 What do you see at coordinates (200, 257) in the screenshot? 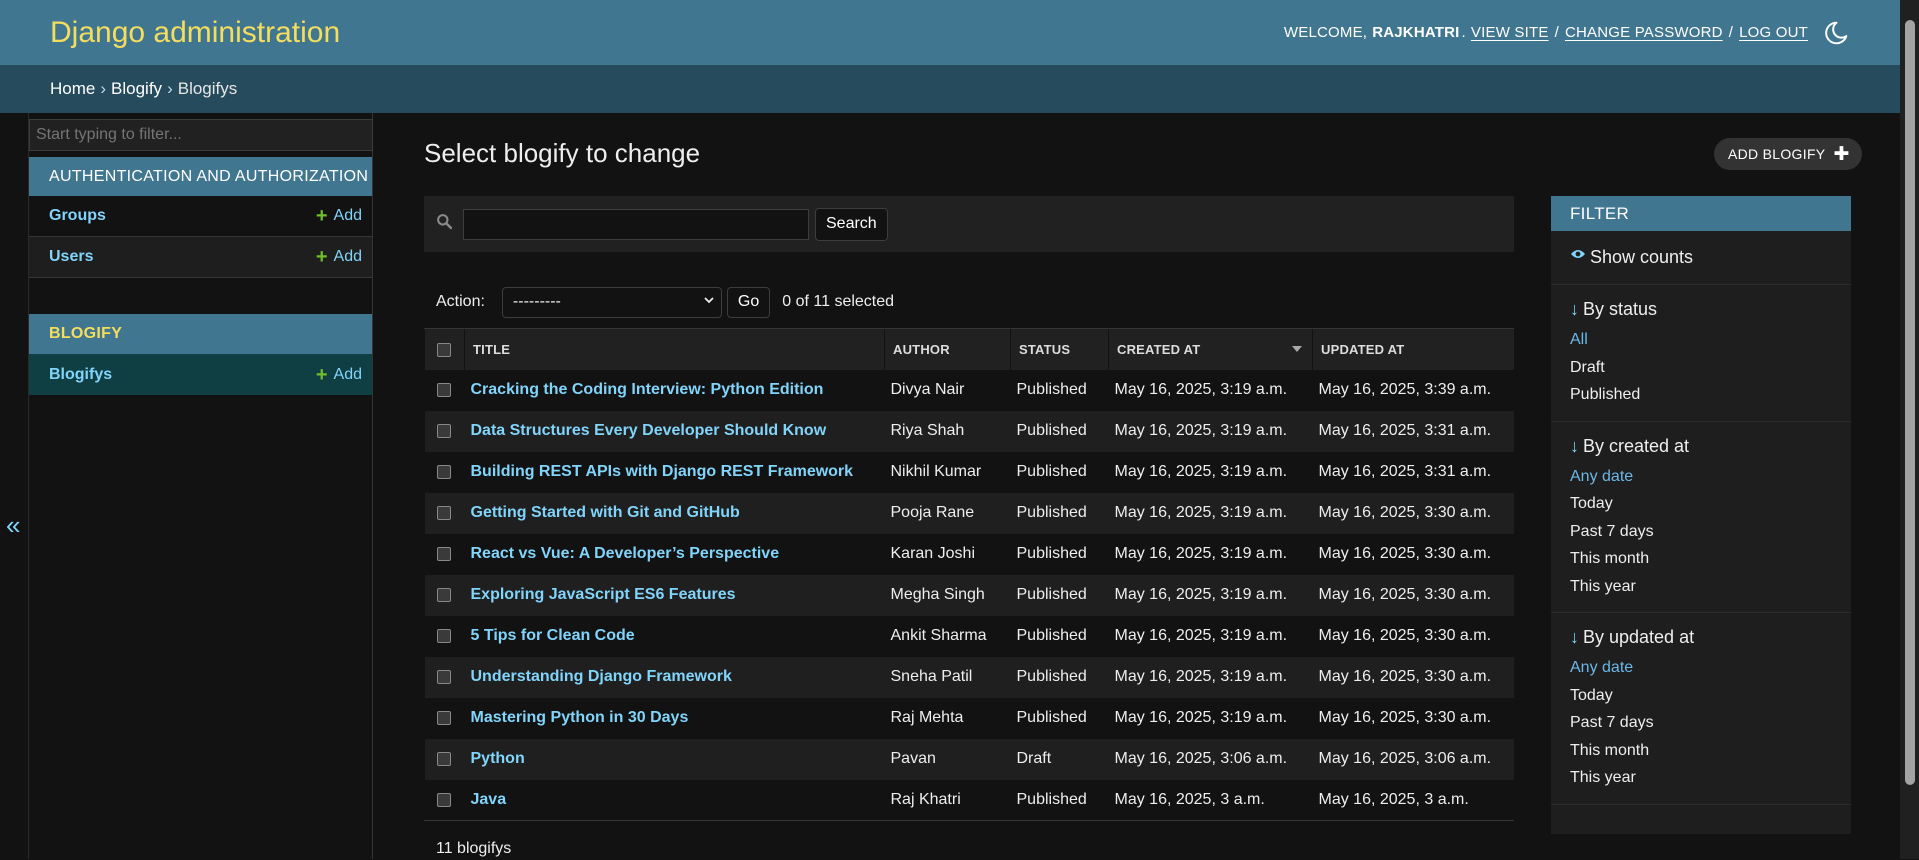
I see `sidebar-item-users: Users + Add` at bounding box center [200, 257].